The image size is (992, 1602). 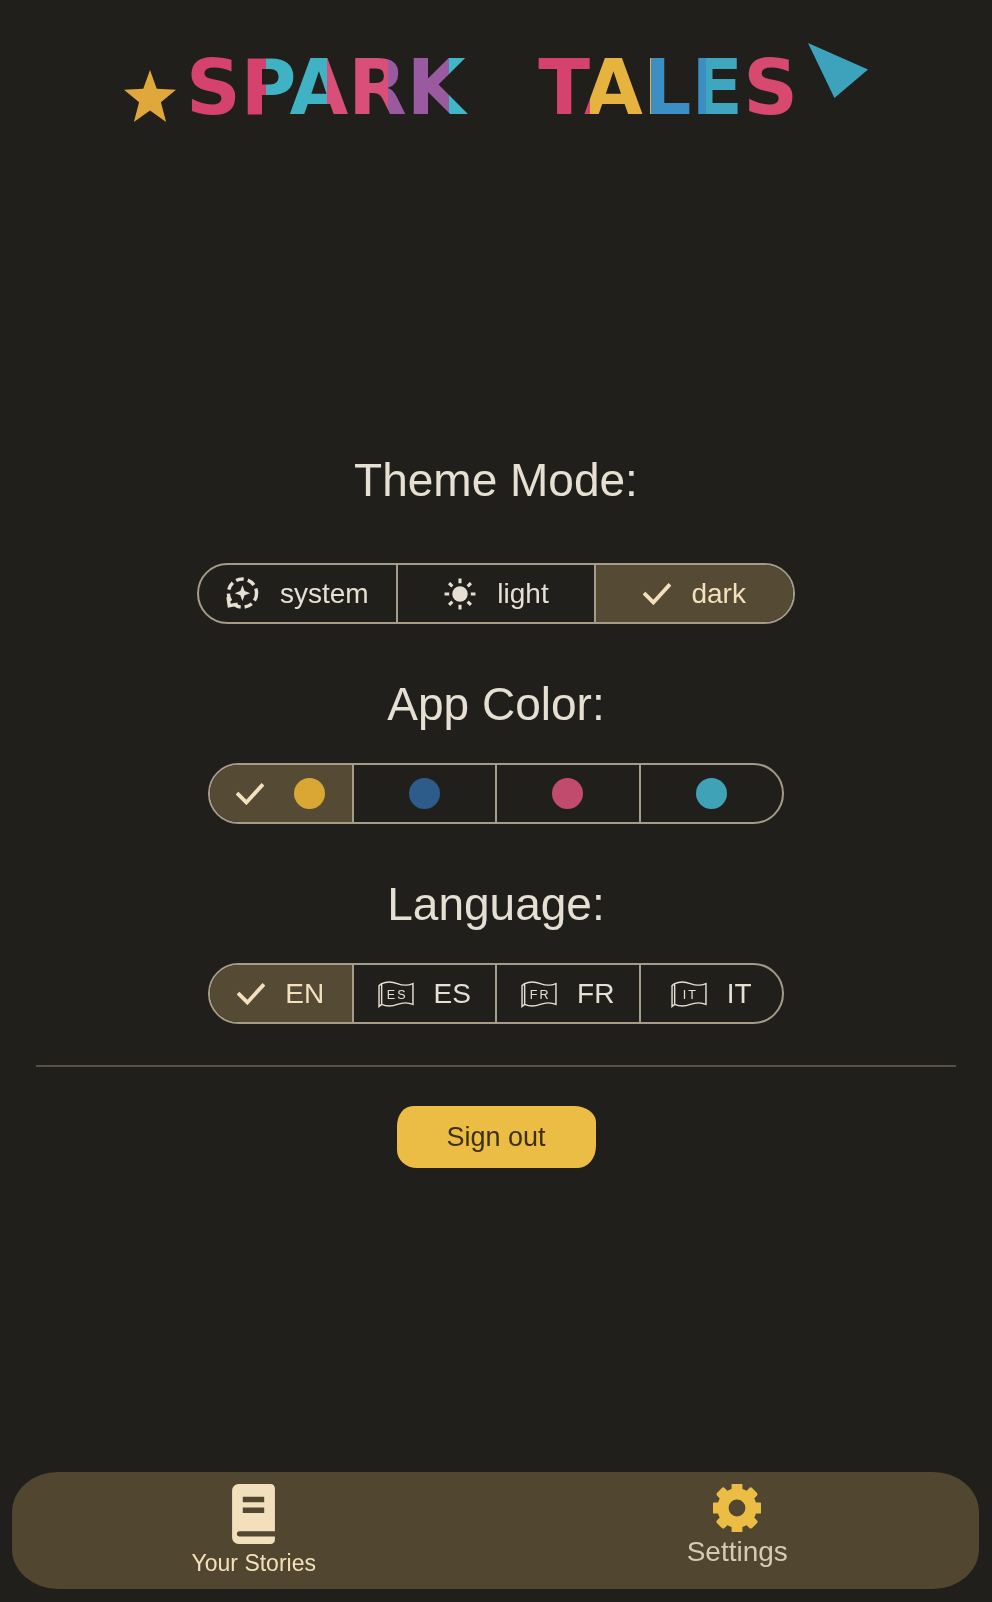 I want to click on section-heading: Theme Mode:, so click(x=496, y=480).